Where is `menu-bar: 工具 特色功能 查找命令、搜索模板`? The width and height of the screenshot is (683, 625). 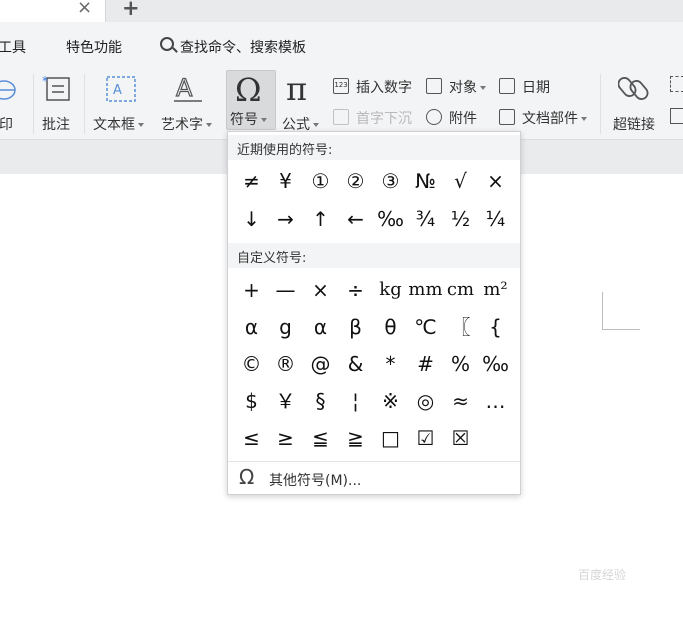
menu-bar: 工具 特色功能 查找命令、搜索模板 is located at coordinates (341, 44).